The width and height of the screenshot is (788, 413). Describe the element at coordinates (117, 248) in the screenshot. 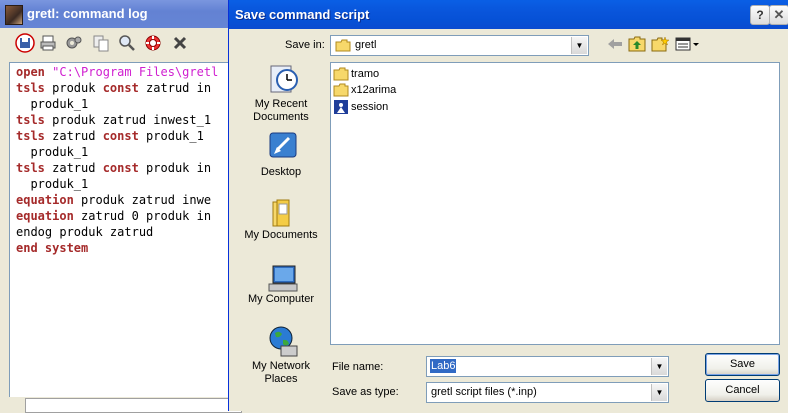

I see `code-line: end system` at that location.